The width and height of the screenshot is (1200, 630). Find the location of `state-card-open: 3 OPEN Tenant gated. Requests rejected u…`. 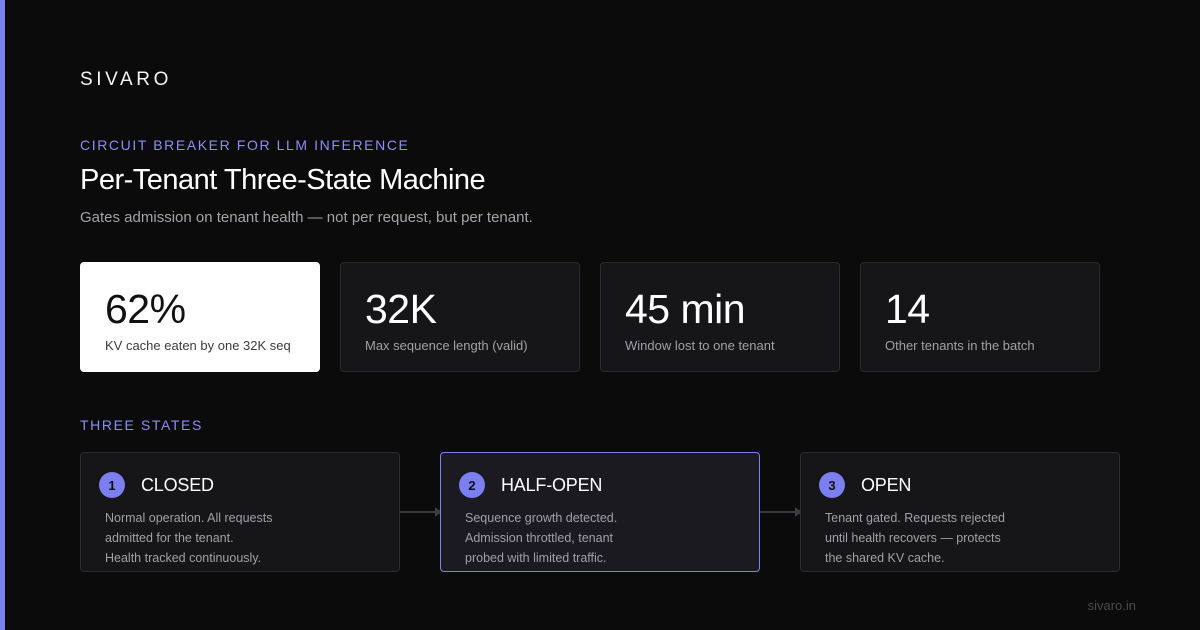

state-card-open: 3 OPEN Tenant gated. Requests rejected u… is located at coordinates (960, 512).